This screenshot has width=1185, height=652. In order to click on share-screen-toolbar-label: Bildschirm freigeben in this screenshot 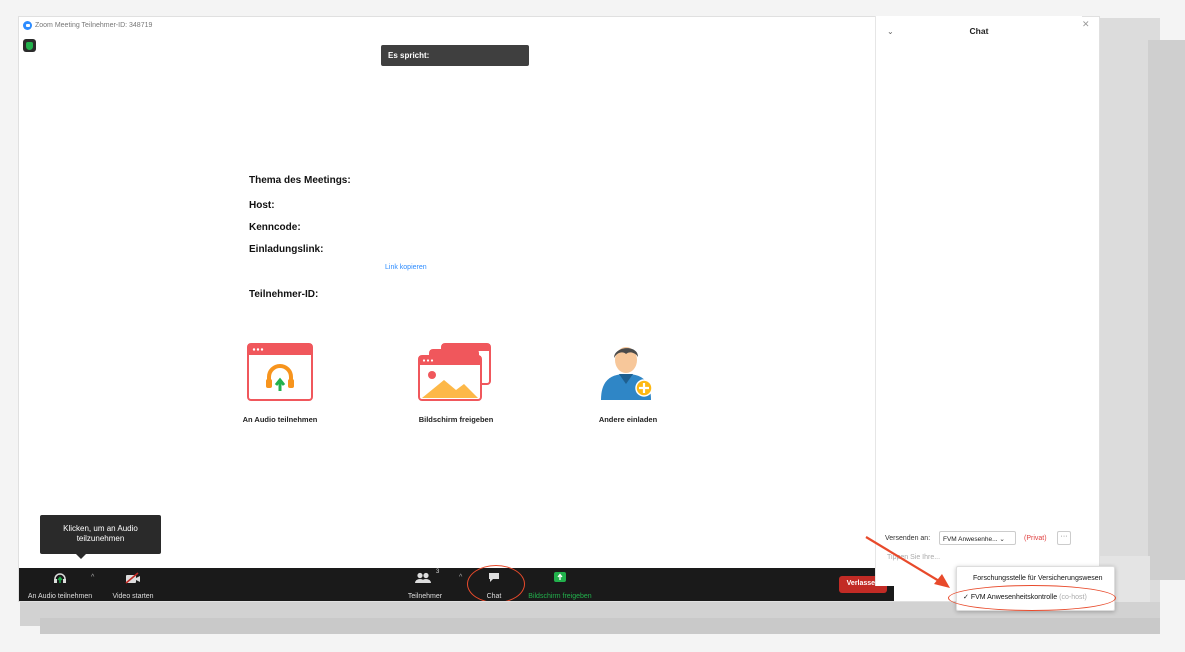, I will do `click(560, 596)`.